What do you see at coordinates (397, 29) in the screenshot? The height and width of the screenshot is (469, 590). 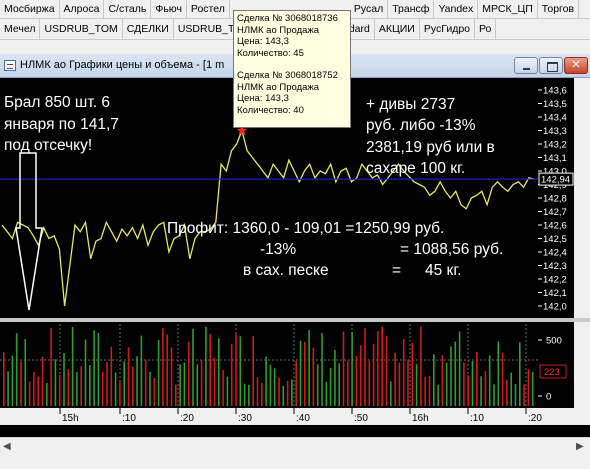 I see `tab-tabs_row2-6: АКЦИИ` at bounding box center [397, 29].